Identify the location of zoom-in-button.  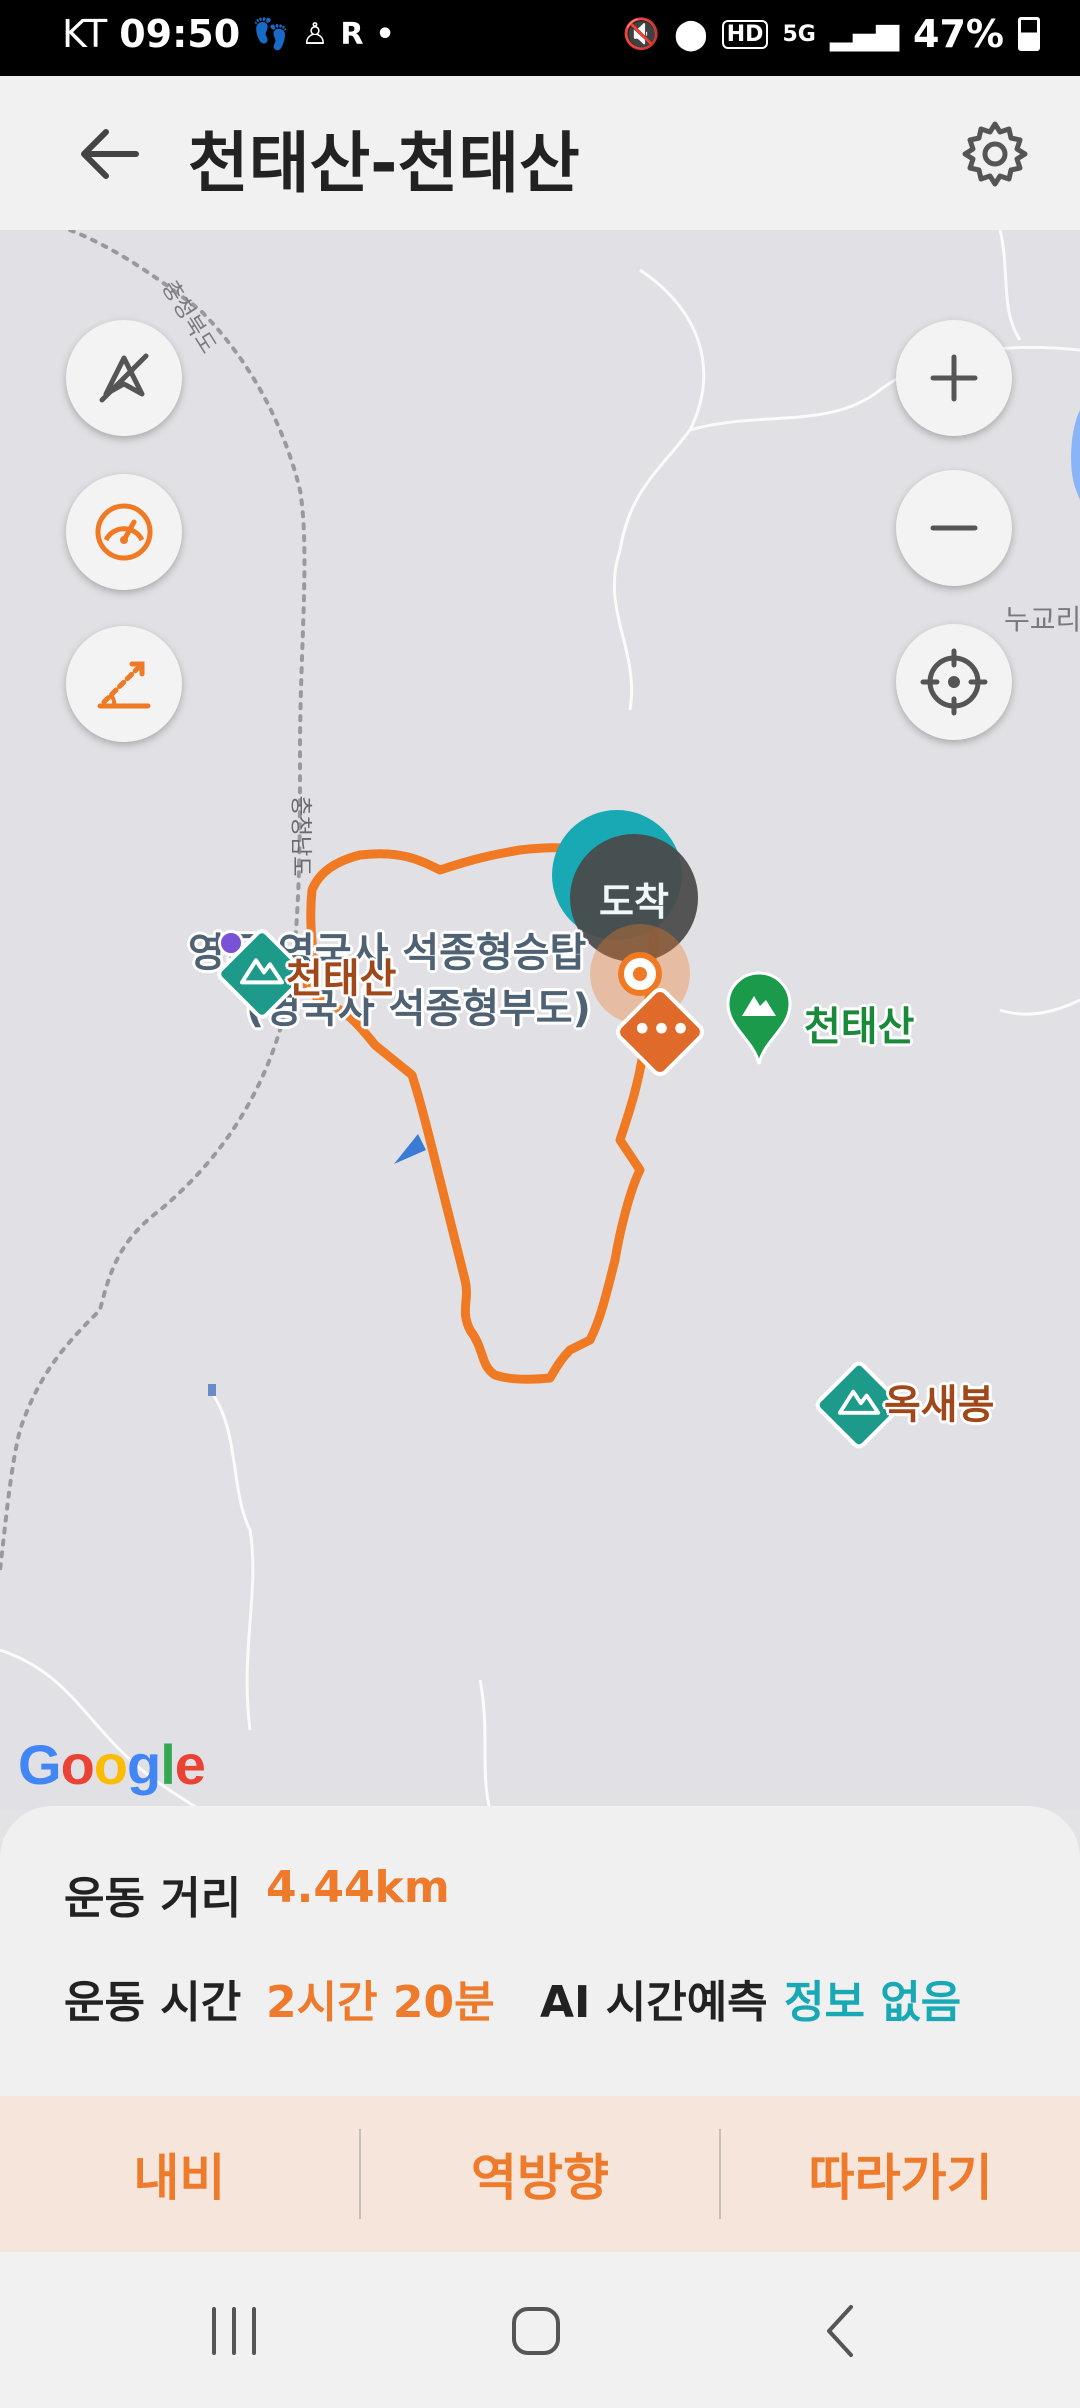
(954, 378).